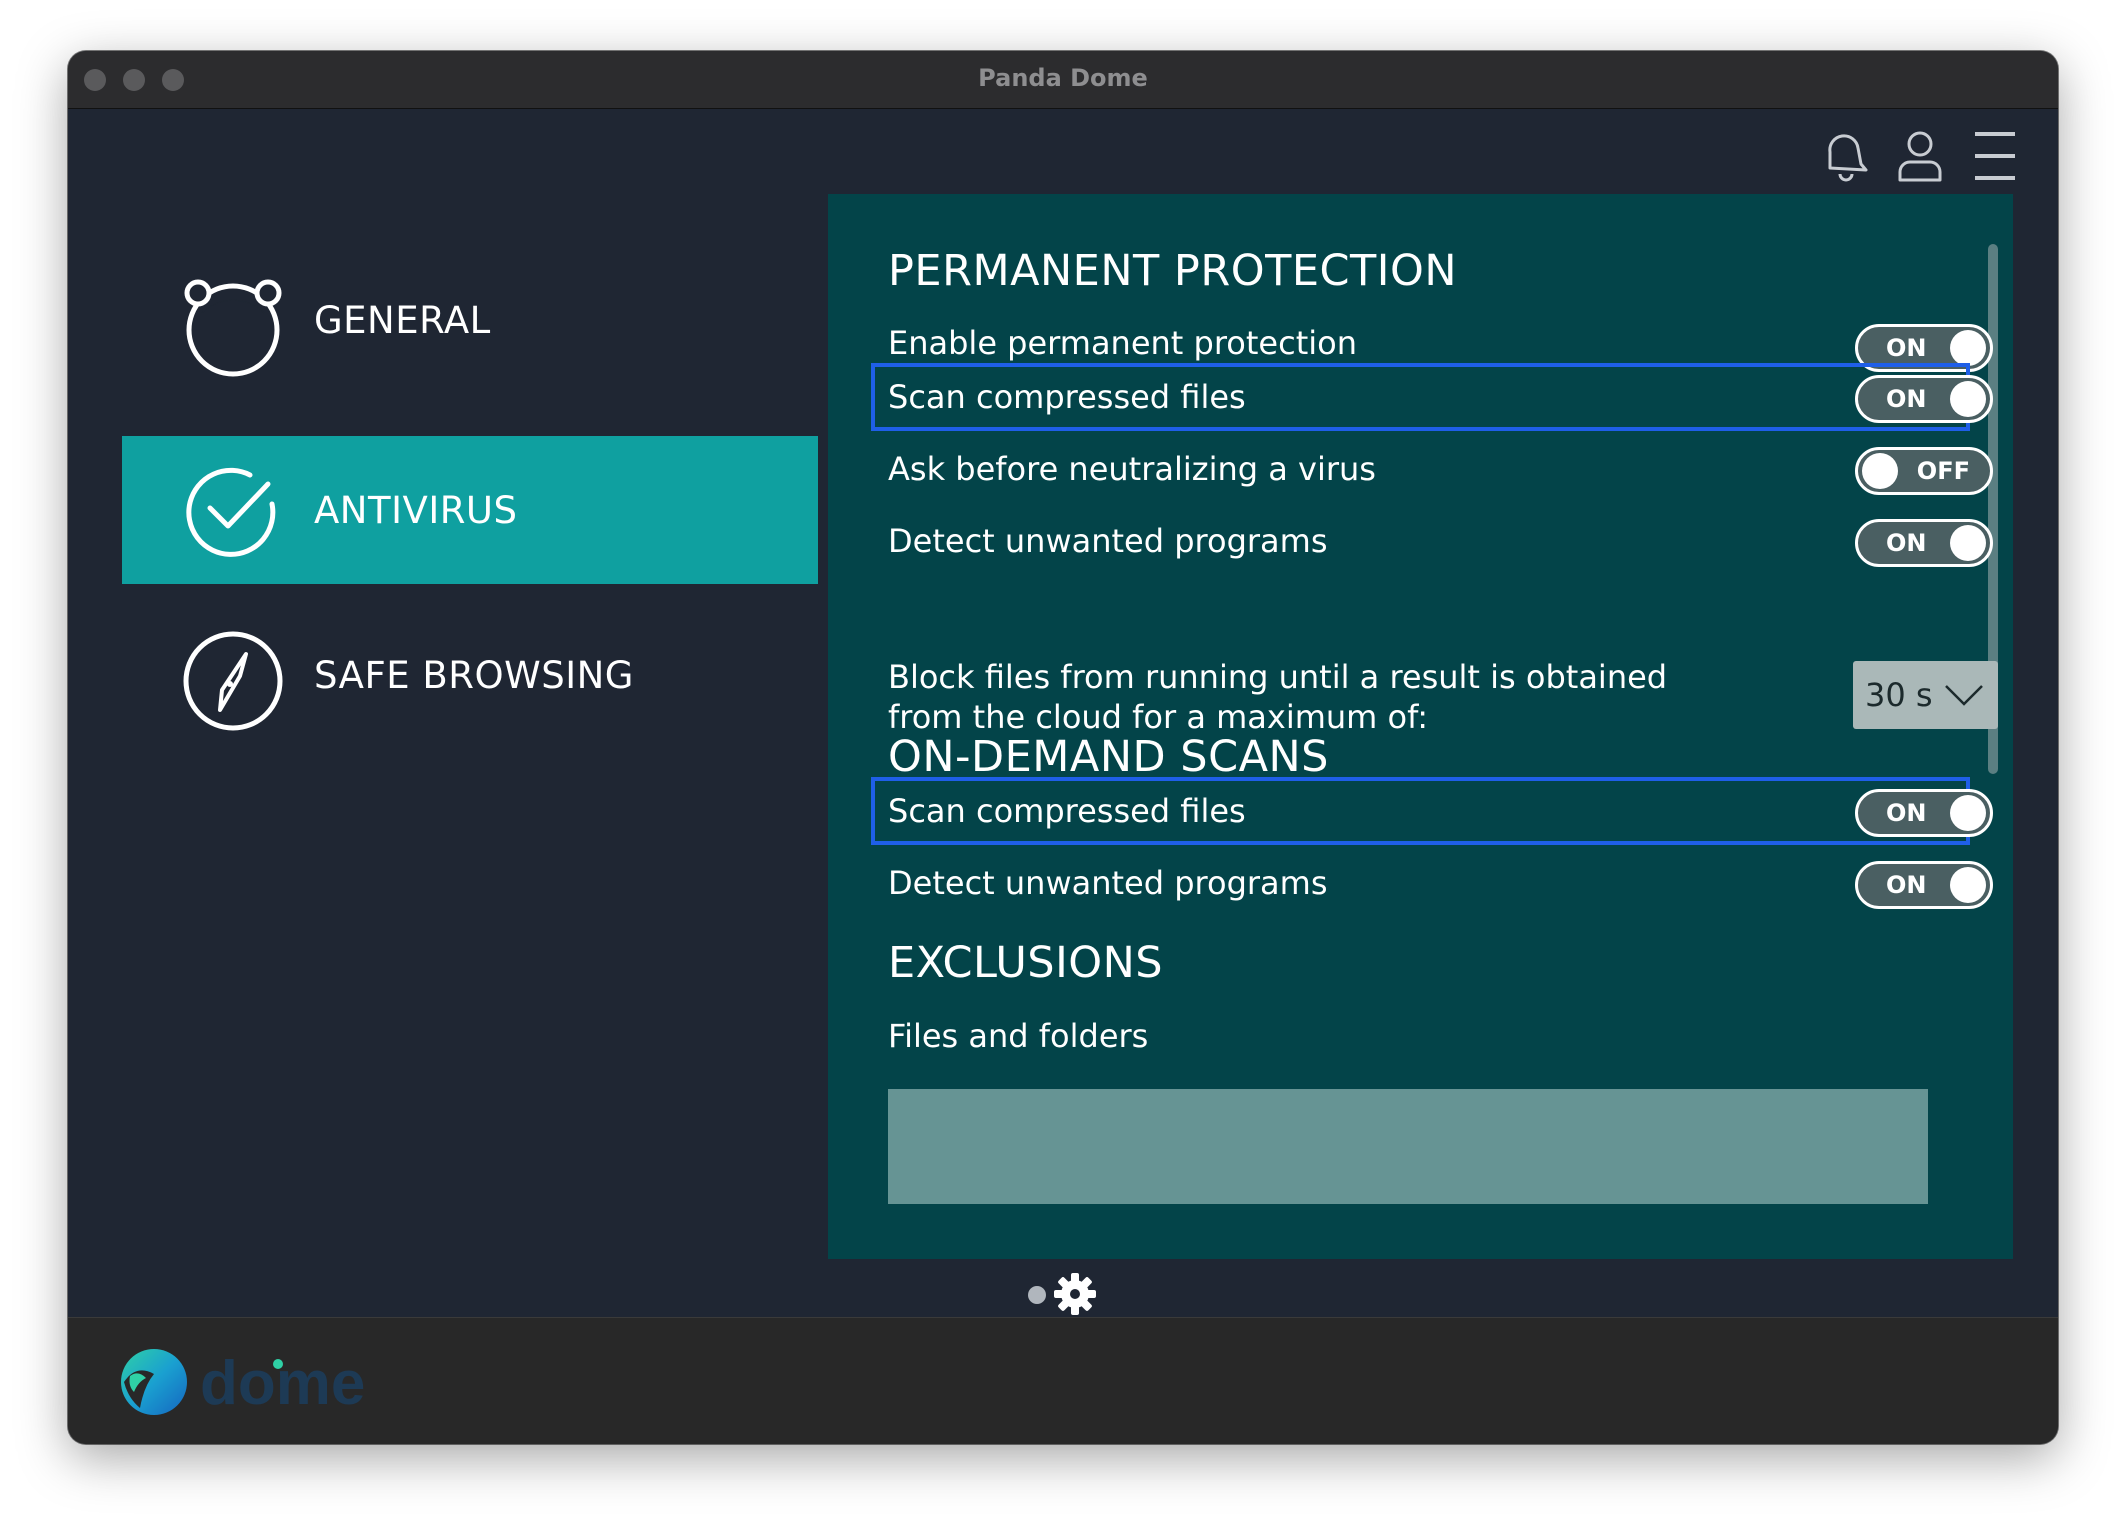 Image resolution: width=2126 pixels, height=1528 pixels. What do you see at coordinates (1924, 471) in the screenshot?
I see `ask-before-neutralizing-toggle: OFF` at bounding box center [1924, 471].